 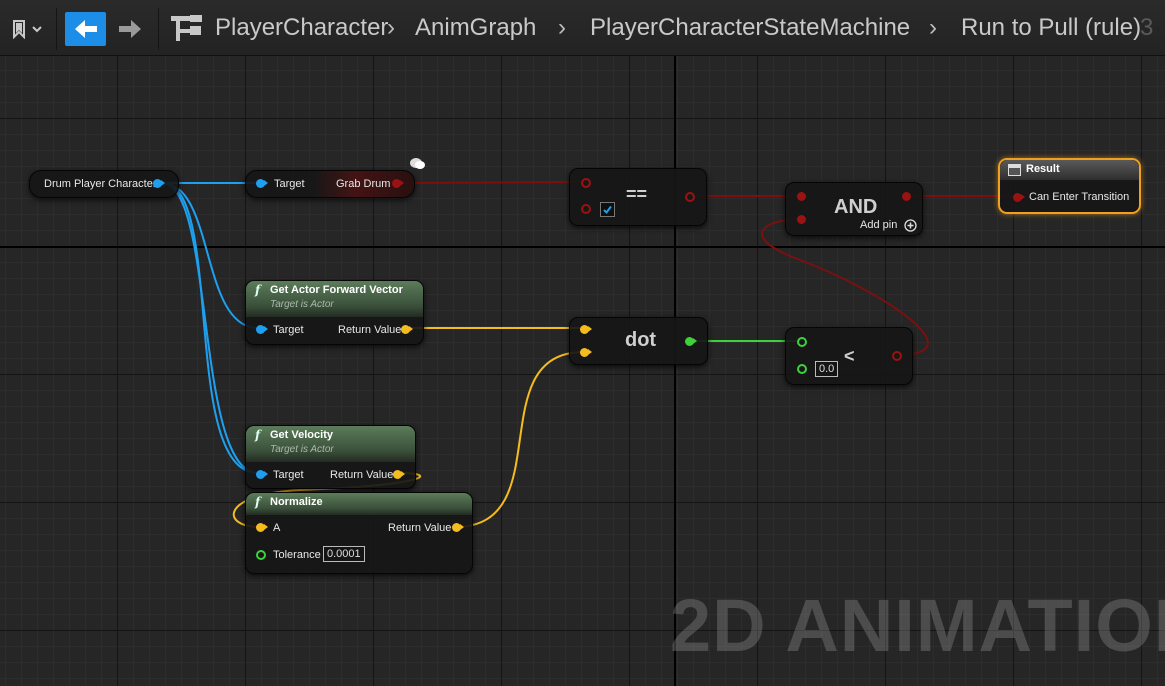 What do you see at coordinates (458, 527) in the screenshot?
I see `normalize-output-pin` at bounding box center [458, 527].